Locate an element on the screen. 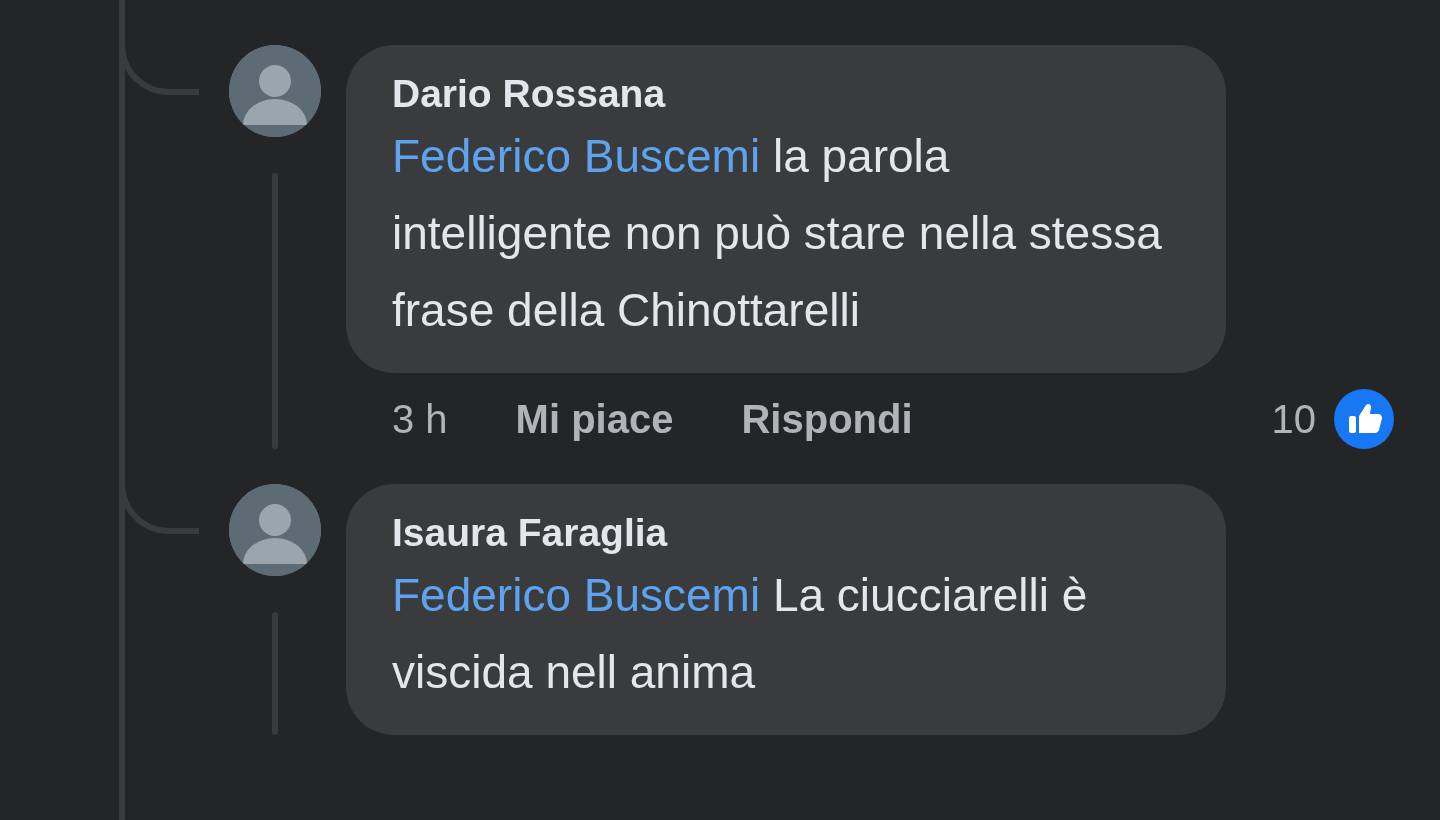  timestamp: 3 h is located at coordinates (420, 419).